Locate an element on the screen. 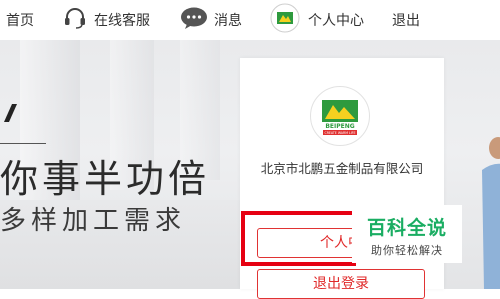  nav-logout-link: 退出 is located at coordinates (406, 20).